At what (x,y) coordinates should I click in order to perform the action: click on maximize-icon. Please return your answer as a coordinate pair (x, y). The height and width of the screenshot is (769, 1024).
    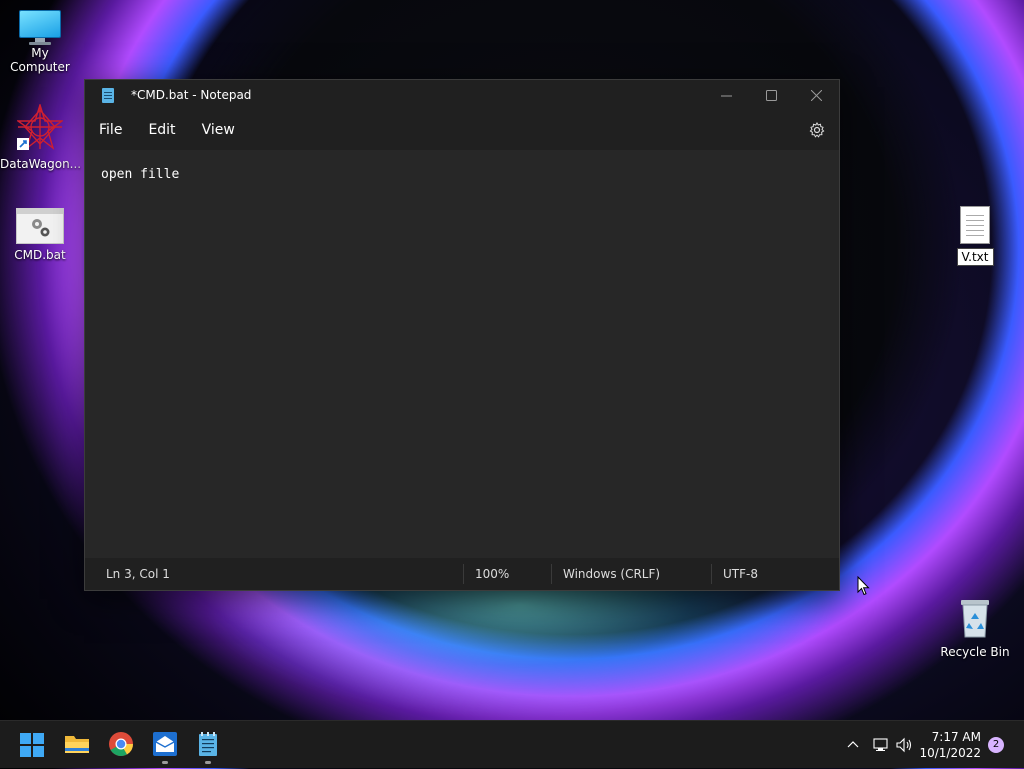
    Looking at the image, I should click on (771, 95).